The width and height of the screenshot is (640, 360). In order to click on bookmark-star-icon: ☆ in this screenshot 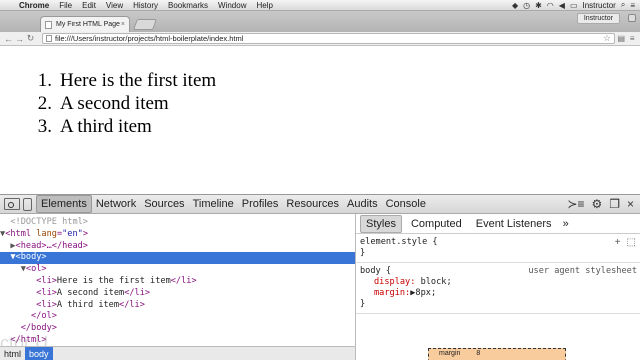, I will do `click(607, 38)`.